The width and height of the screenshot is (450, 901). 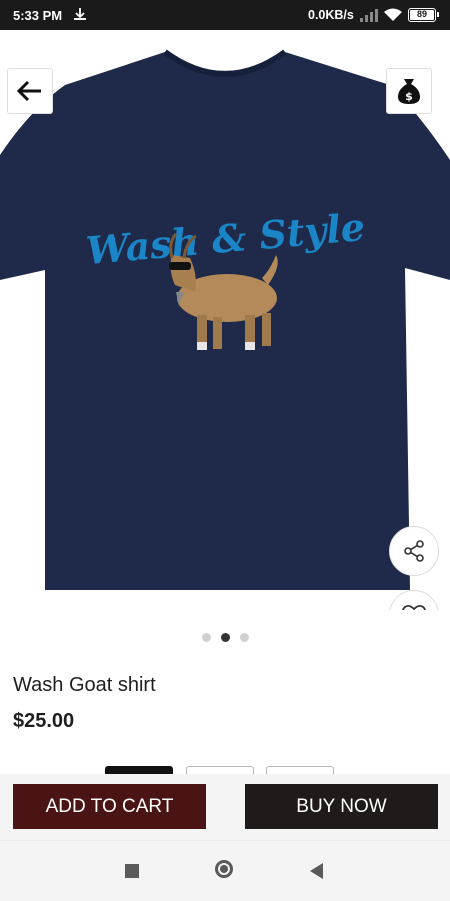 What do you see at coordinates (225, 15) in the screenshot?
I see `status-bar: 5:33 PM 0.0KB/s 89` at bounding box center [225, 15].